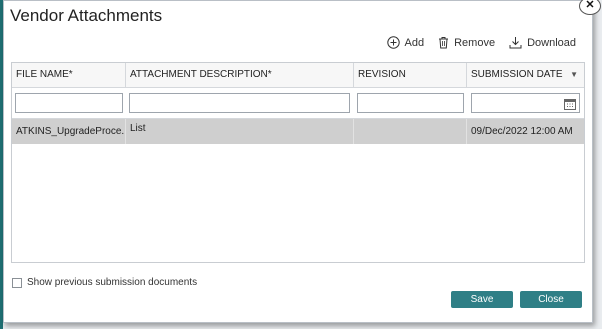  Describe the element at coordinates (112, 282) in the screenshot. I see `show-previous-submissions-label: Show previous submission documents` at that location.